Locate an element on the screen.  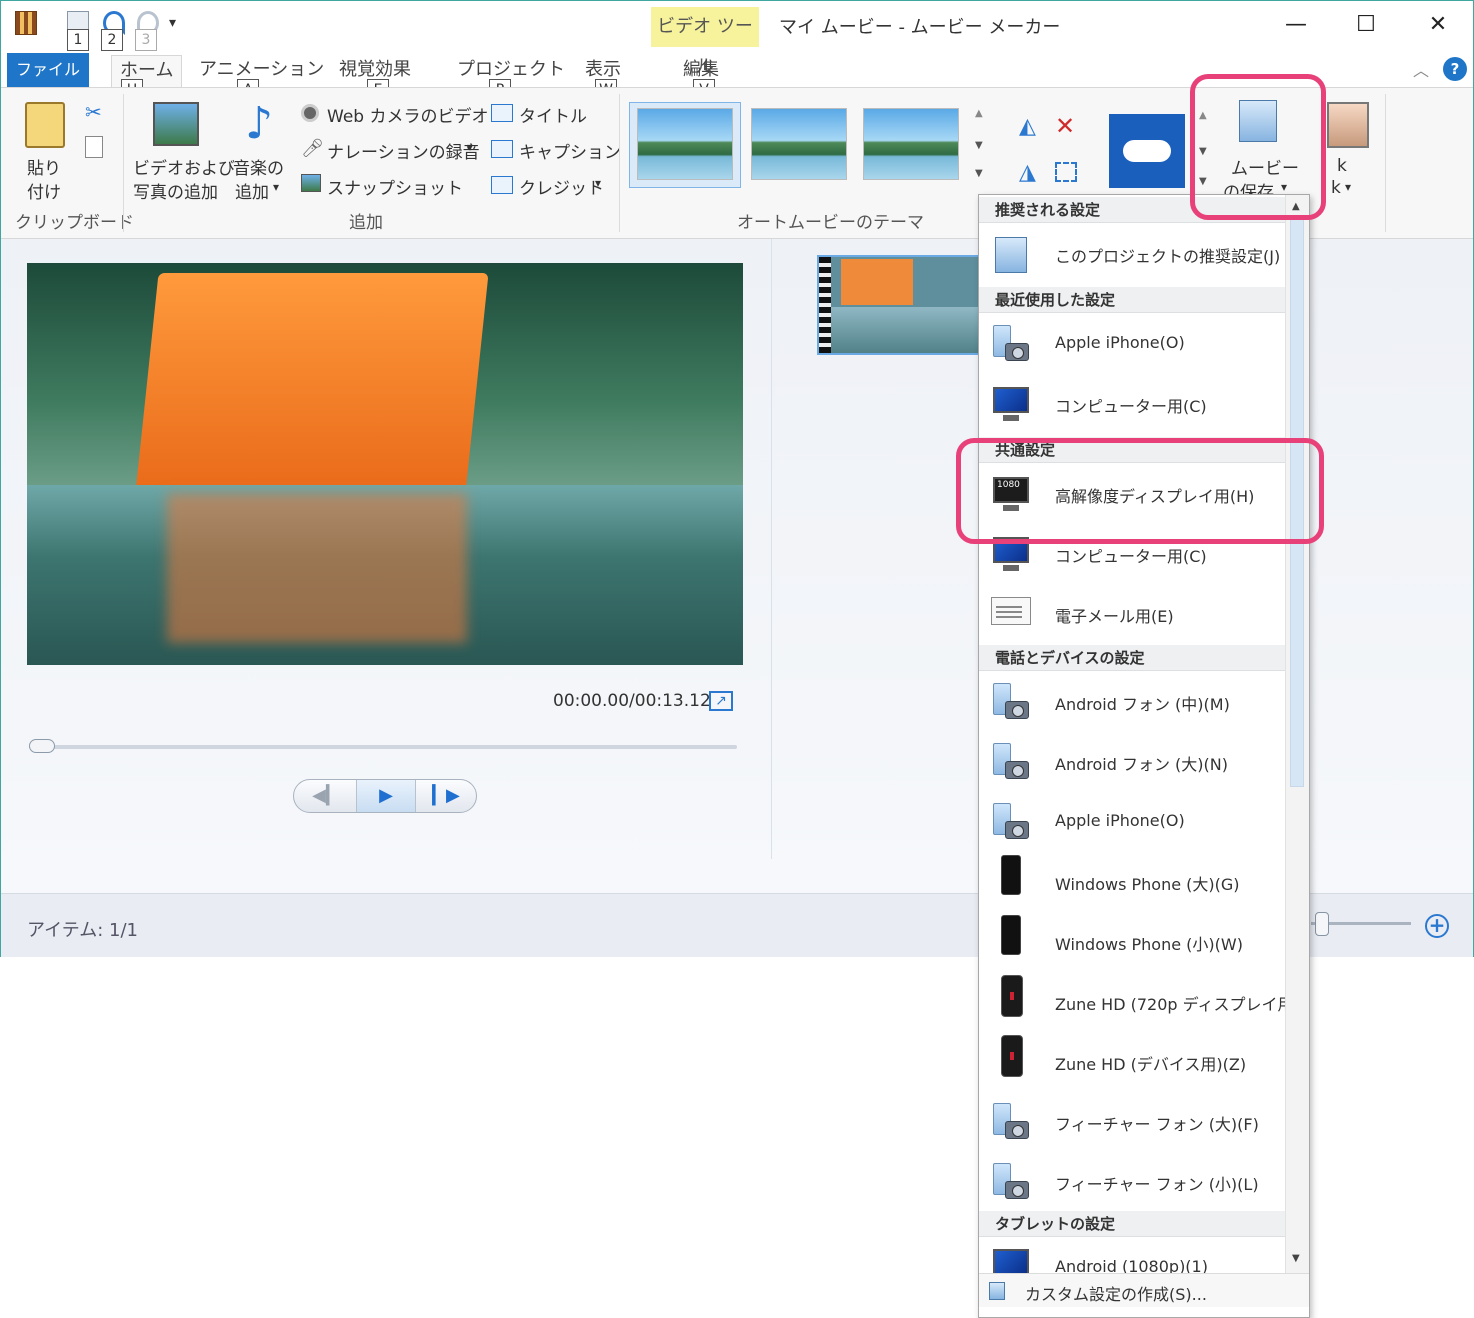
user-avatar is located at coordinates (1348, 125).